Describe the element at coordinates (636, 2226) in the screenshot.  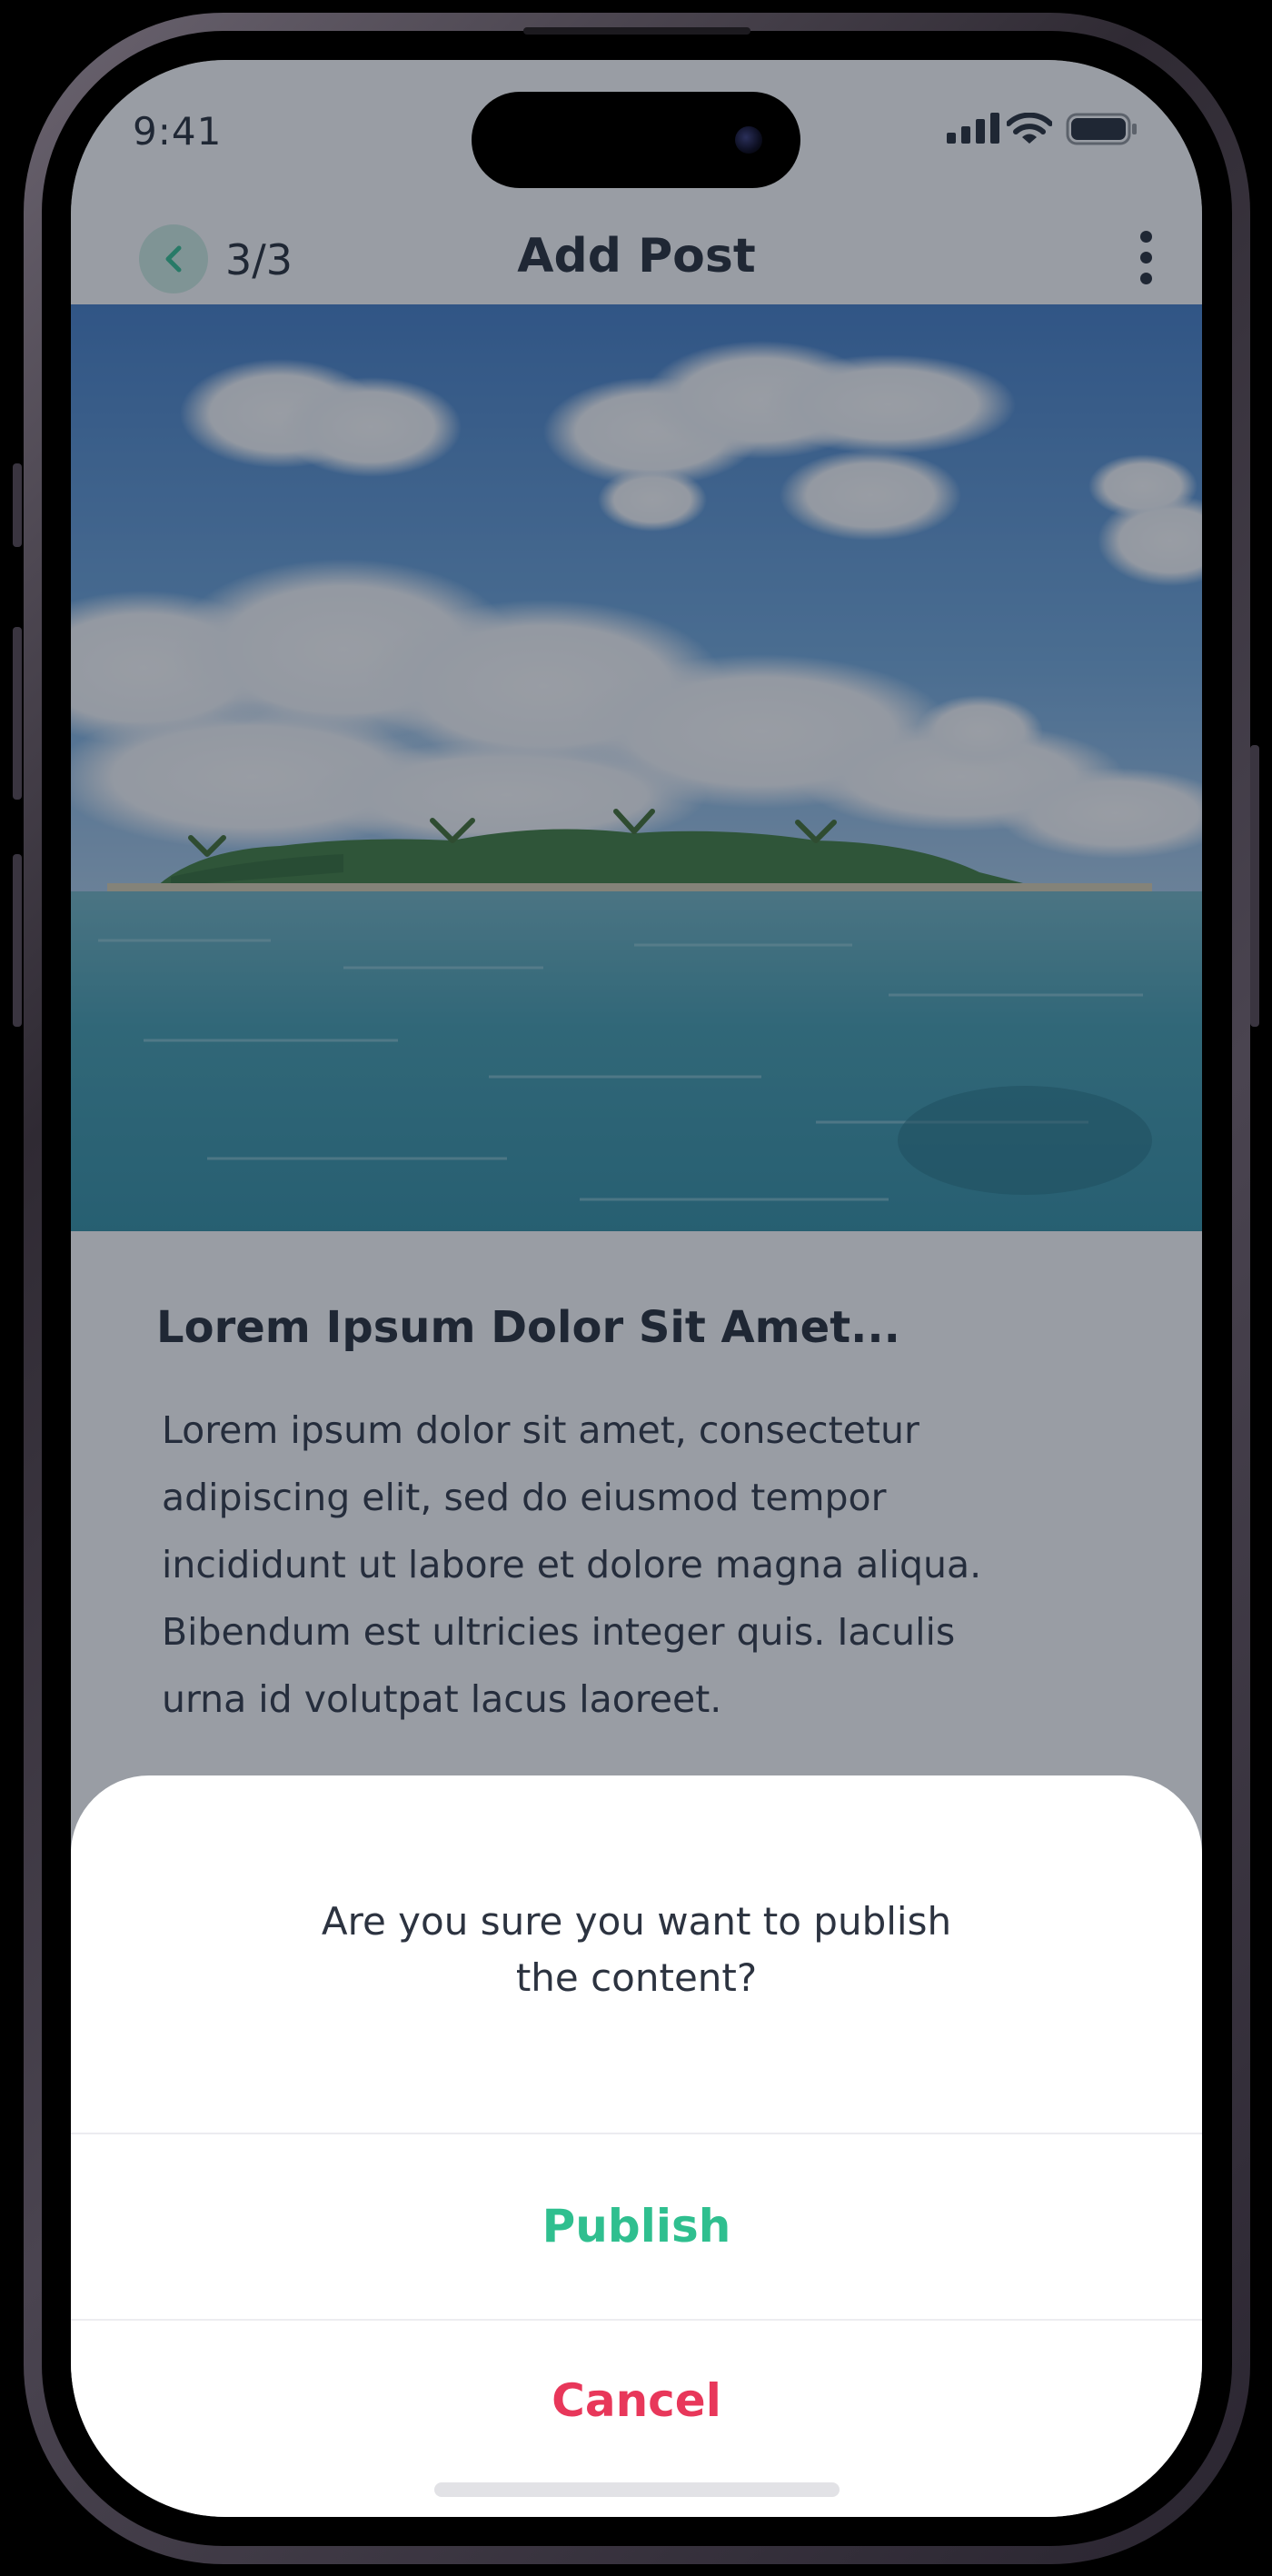
I see `publish-button: Publish` at that location.